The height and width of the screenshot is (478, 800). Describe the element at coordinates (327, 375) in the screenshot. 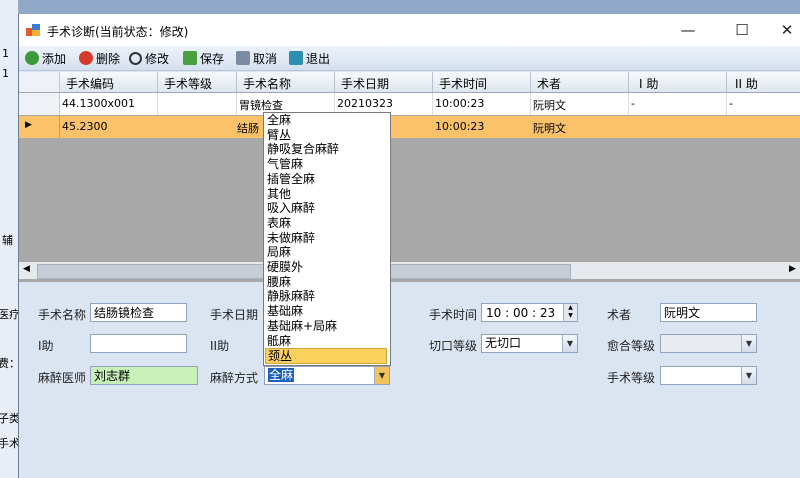

I see `anesthesia-method-dropdown: 全麻 ▼` at that location.